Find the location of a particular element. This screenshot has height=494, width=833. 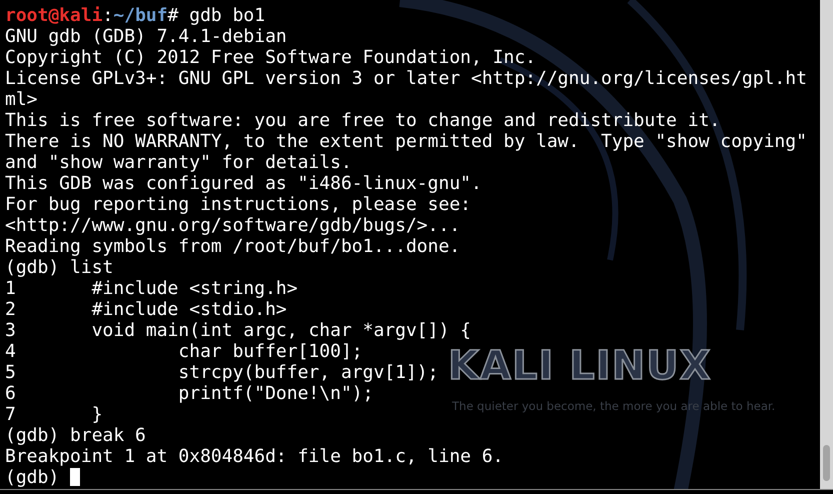

scrollbar-thumb is located at coordinates (826, 463).